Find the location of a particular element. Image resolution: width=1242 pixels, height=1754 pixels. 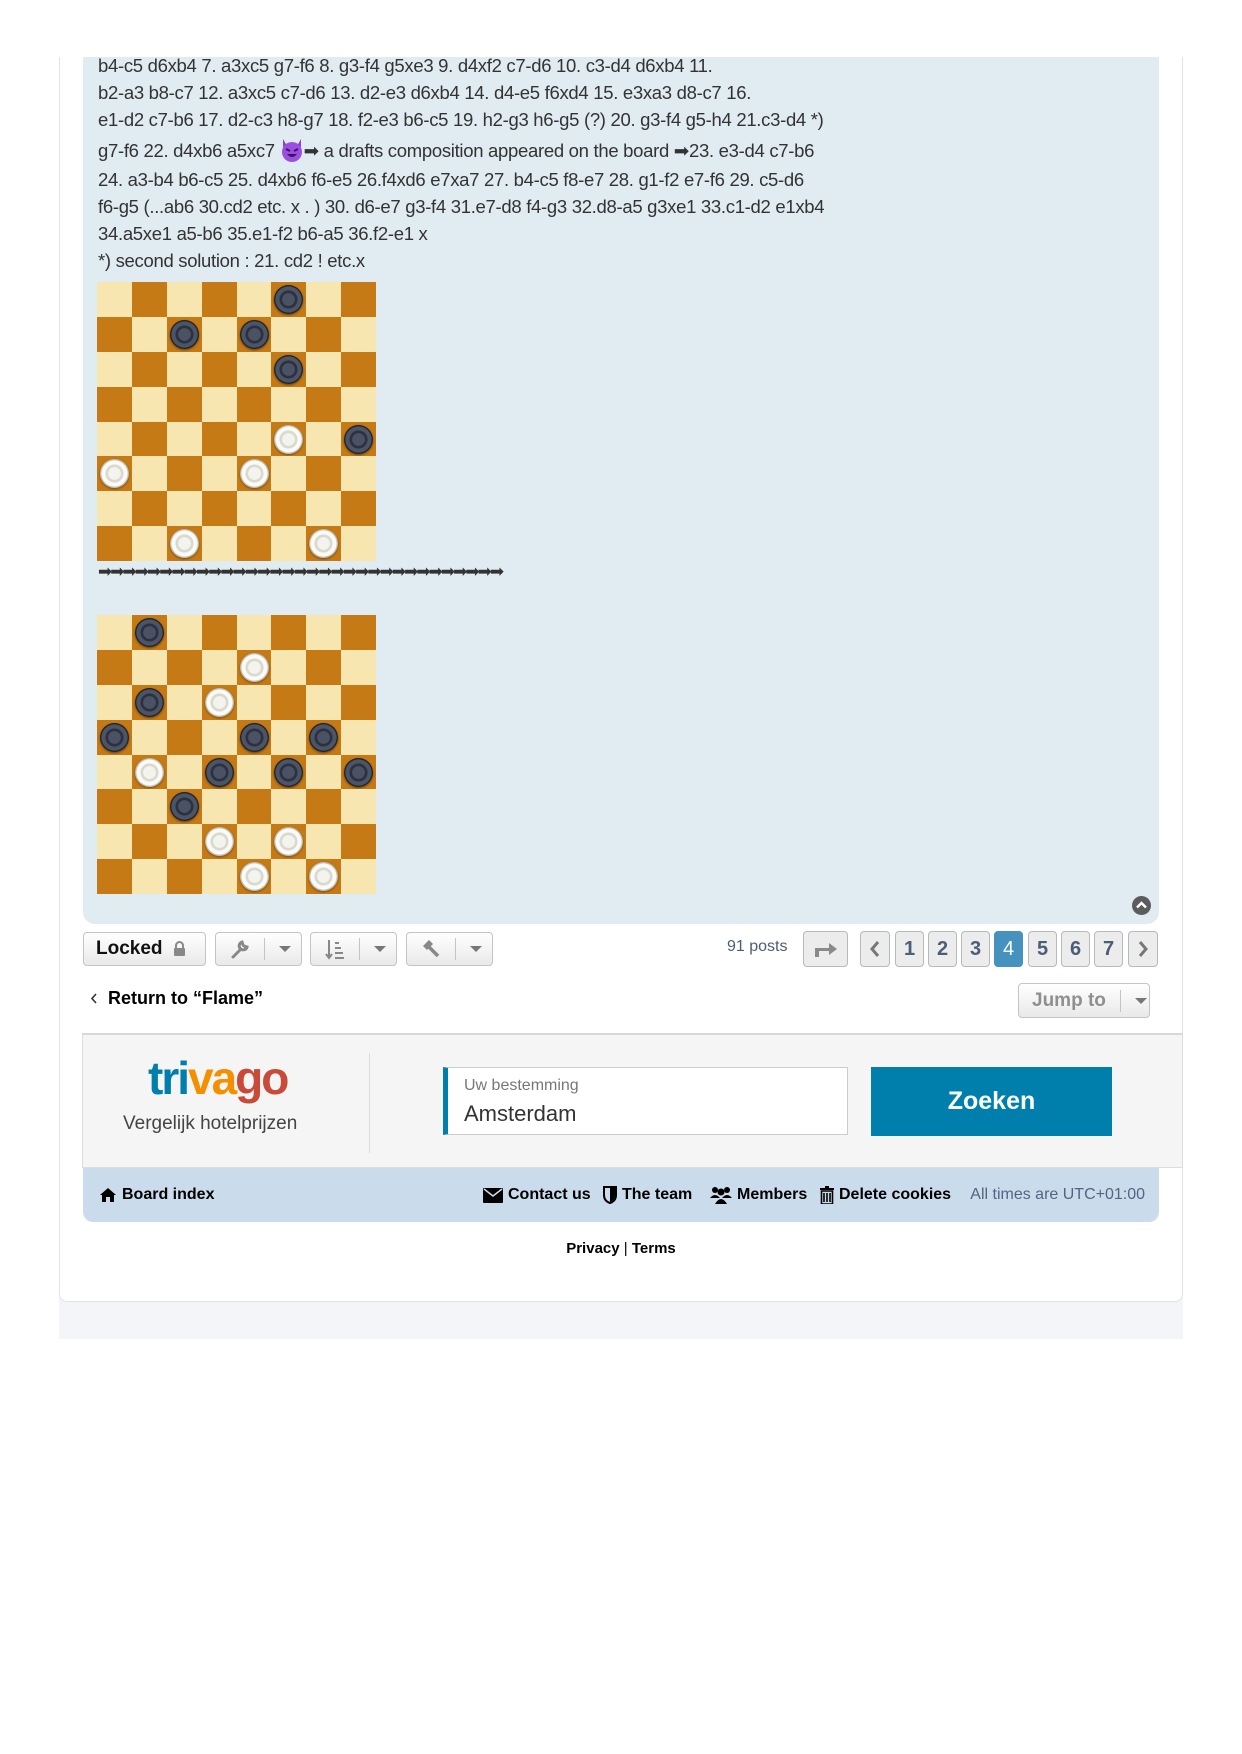

page-5-button: 5 is located at coordinates (1042, 949).